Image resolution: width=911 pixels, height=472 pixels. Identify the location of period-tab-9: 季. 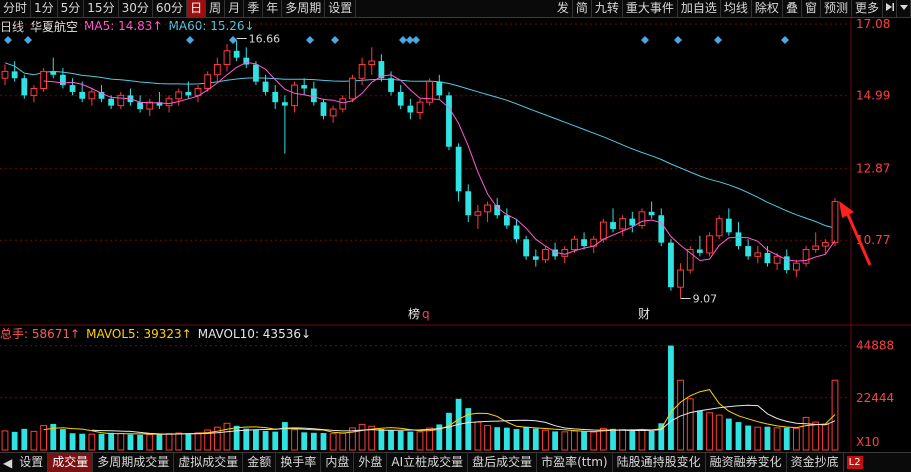
(254, 8).